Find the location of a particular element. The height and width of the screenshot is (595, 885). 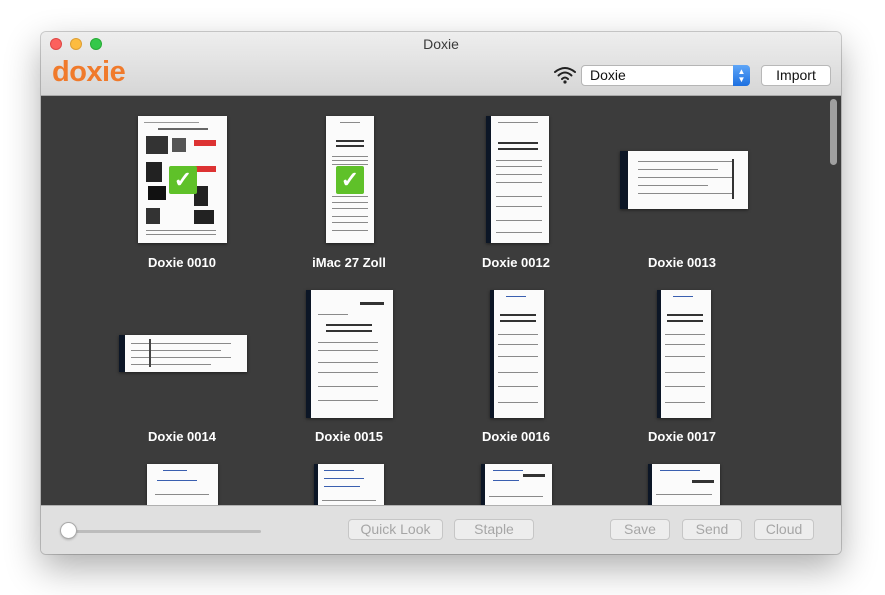

save-button: Save is located at coordinates (640, 529).